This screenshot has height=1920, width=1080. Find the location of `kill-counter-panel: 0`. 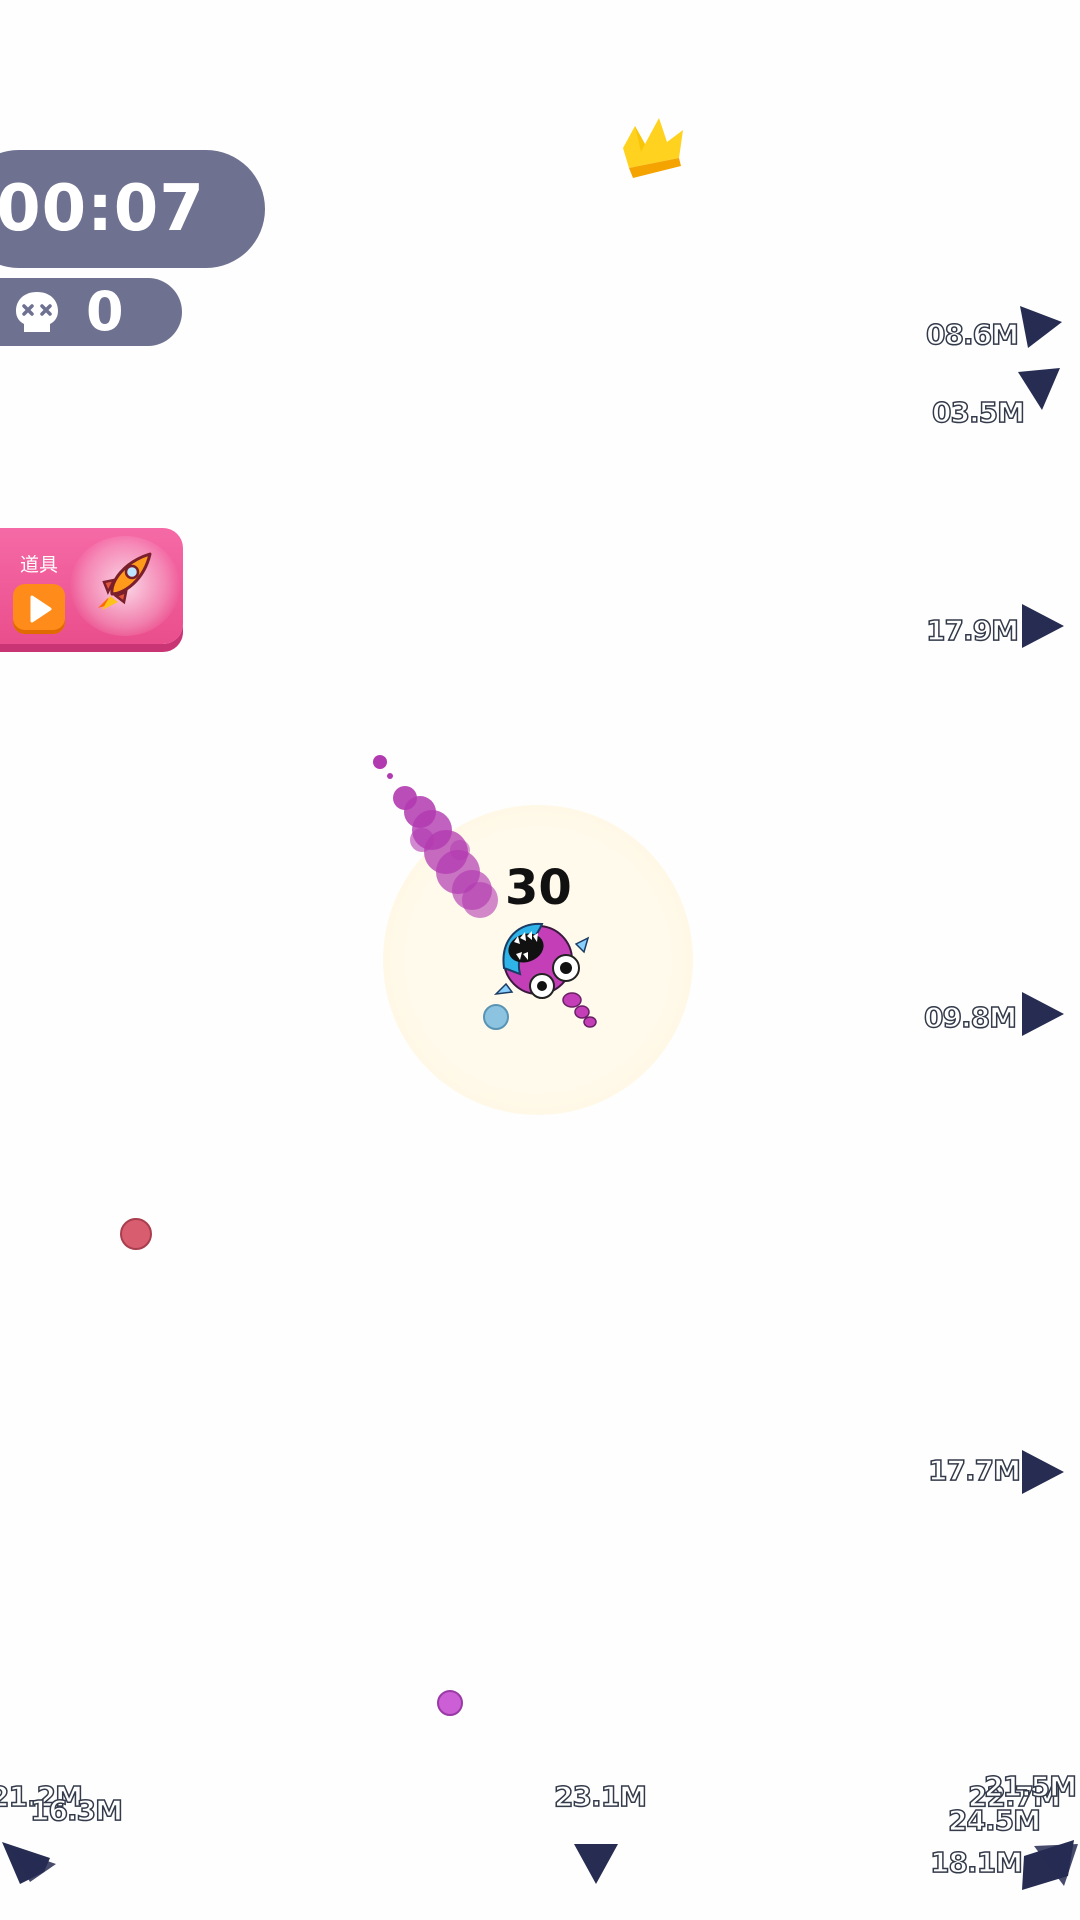

kill-counter-panel: 0 is located at coordinates (91, 312).